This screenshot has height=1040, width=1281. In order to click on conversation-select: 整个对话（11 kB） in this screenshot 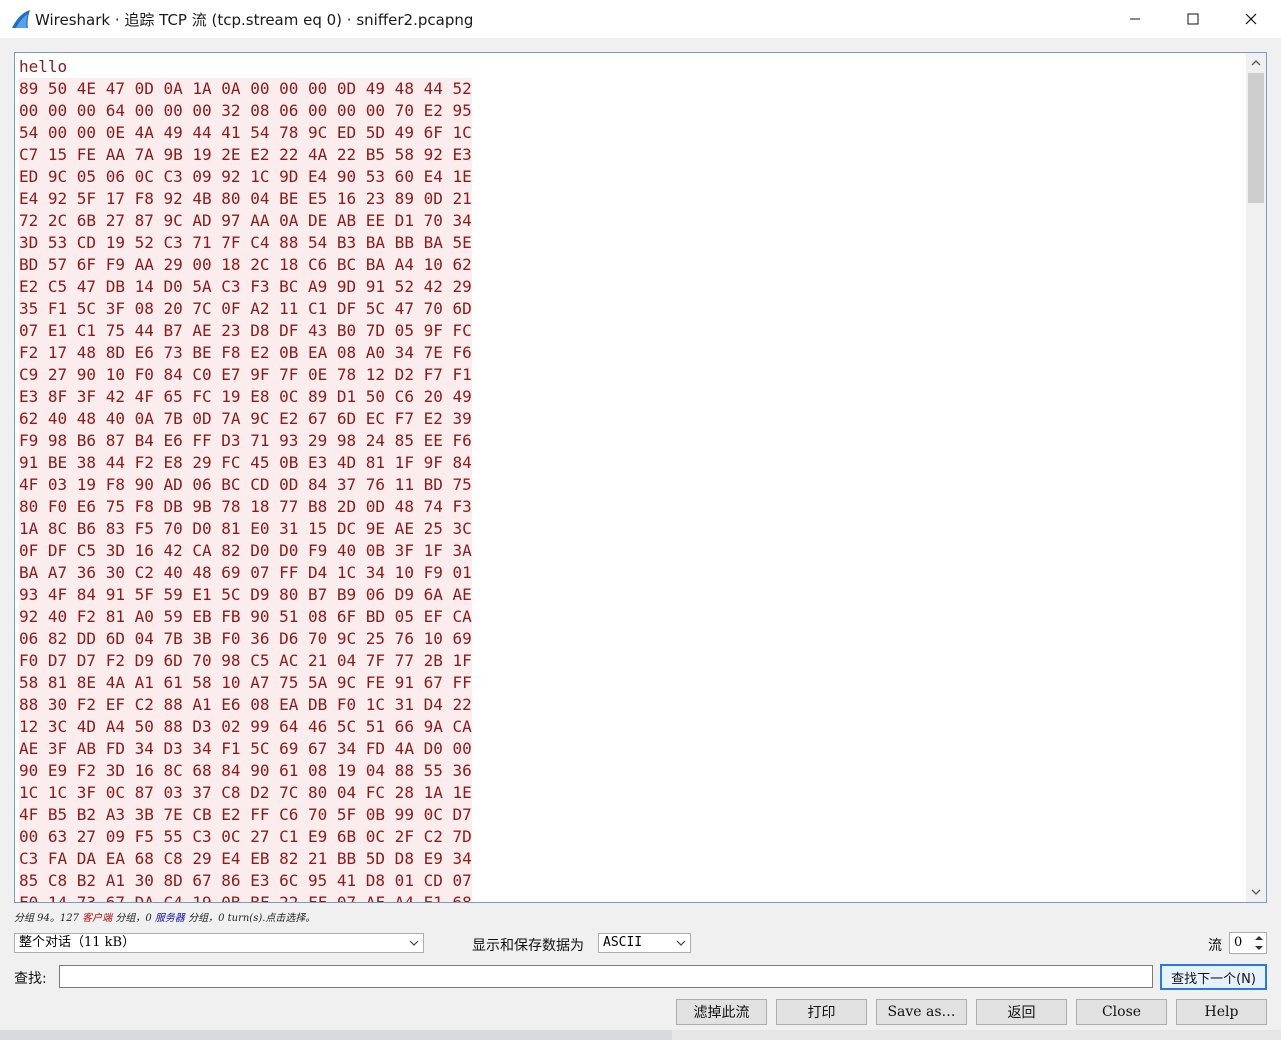, I will do `click(219, 943)`.